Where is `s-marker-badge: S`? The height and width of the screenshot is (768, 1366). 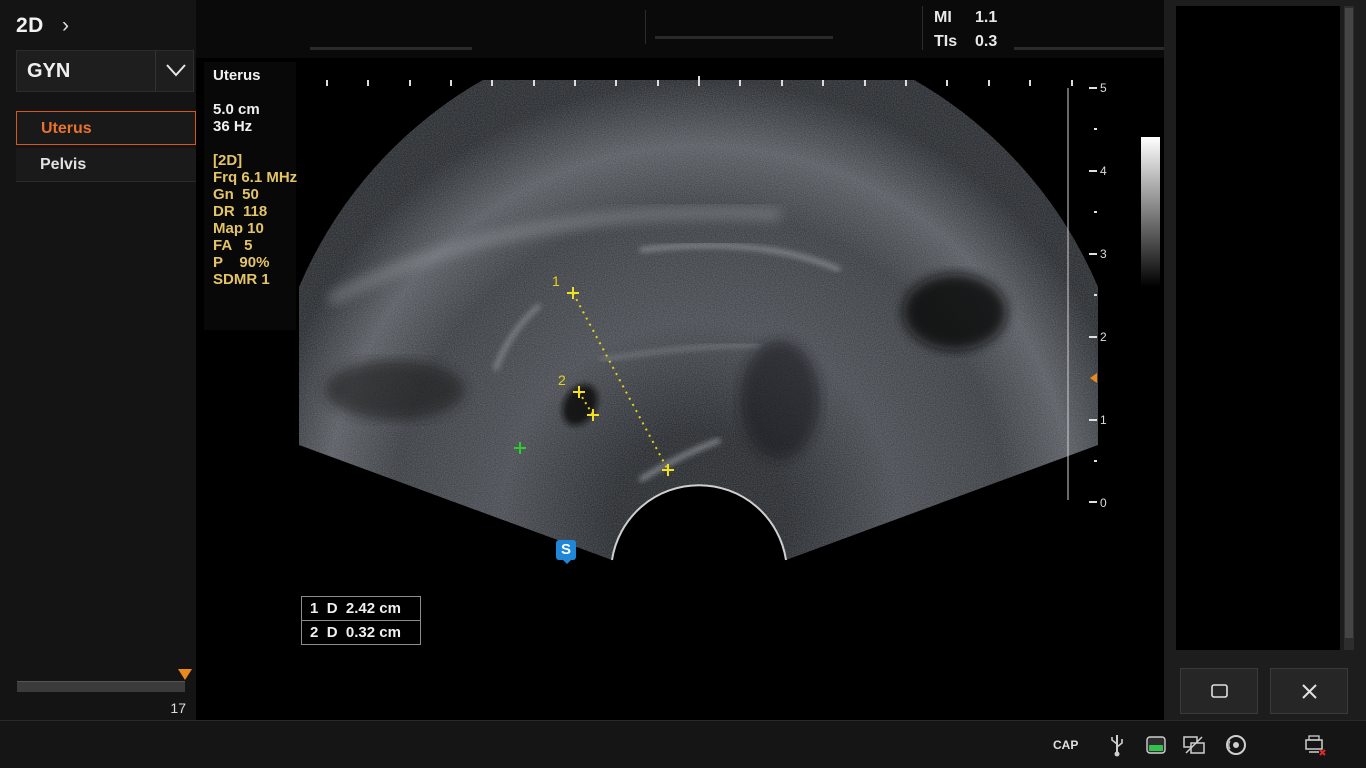 s-marker-badge: S is located at coordinates (566, 550).